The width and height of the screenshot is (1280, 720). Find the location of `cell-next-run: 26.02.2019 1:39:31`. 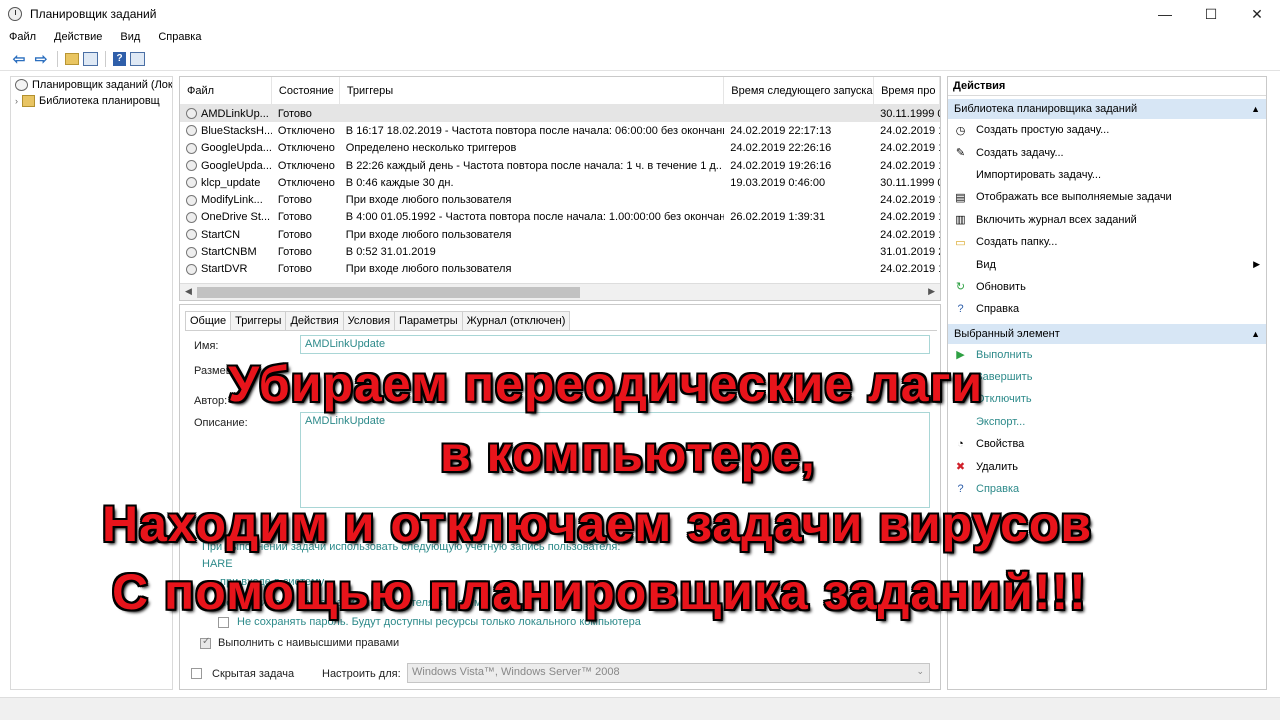

cell-next-run: 26.02.2019 1:39:31 is located at coordinates (778, 217).